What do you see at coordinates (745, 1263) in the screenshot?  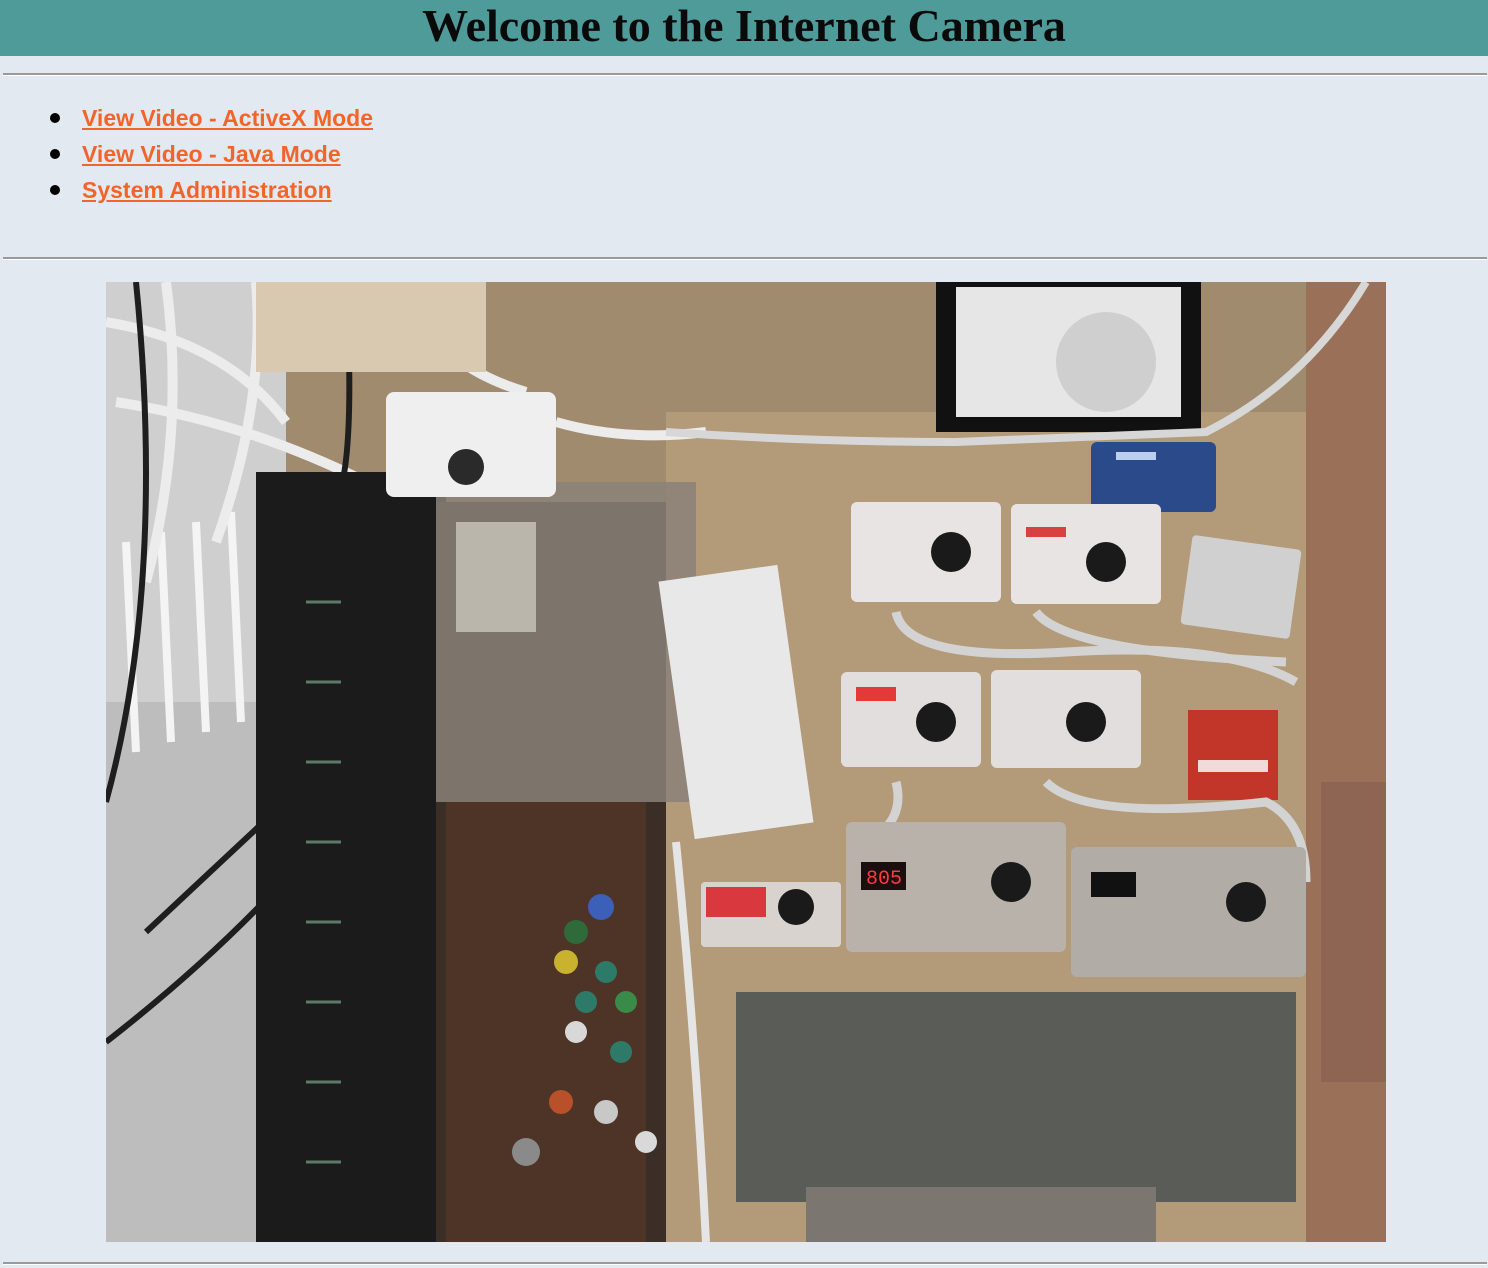 I see `divider-bottom` at bounding box center [745, 1263].